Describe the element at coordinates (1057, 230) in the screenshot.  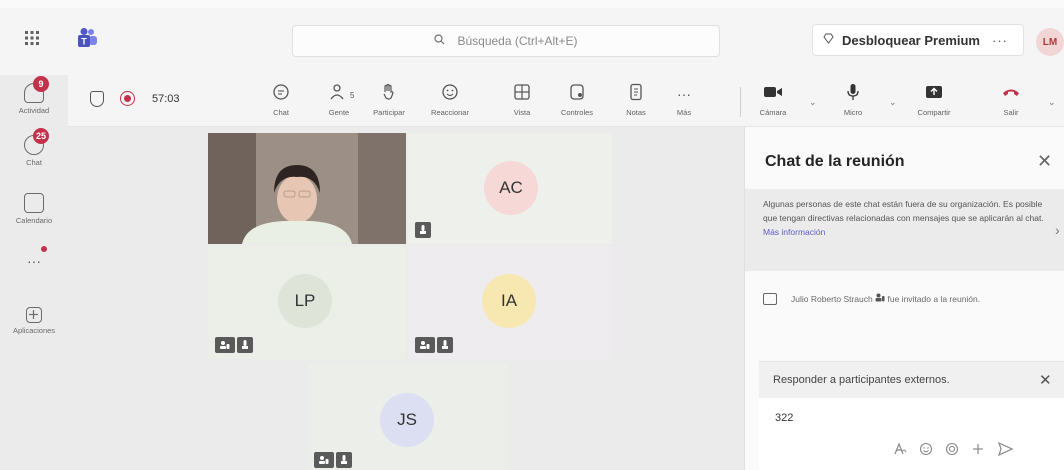
I see `chevron-right-icon: ›` at that location.